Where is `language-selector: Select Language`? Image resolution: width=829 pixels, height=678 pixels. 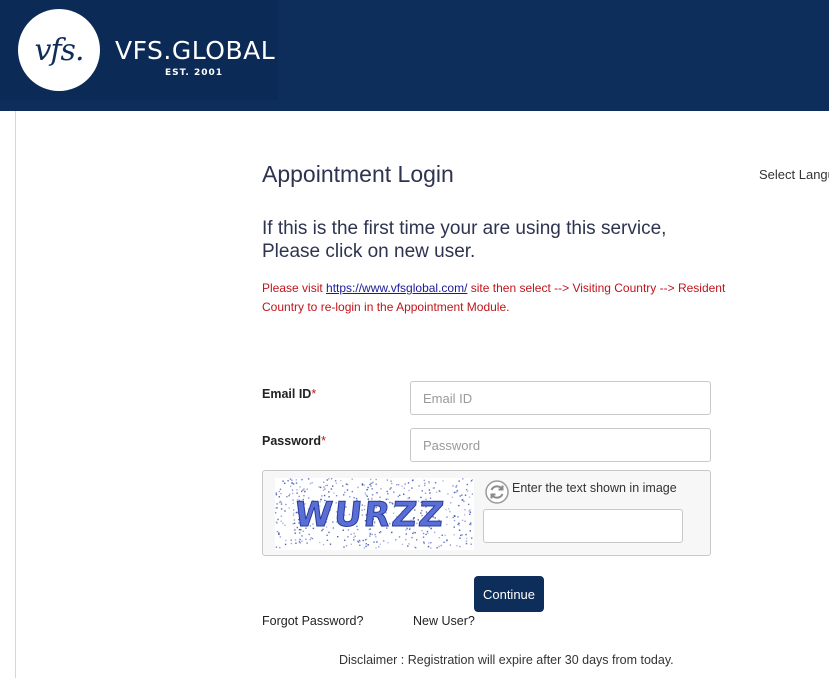 language-selector: Select Language is located at coordinates (794, 174).